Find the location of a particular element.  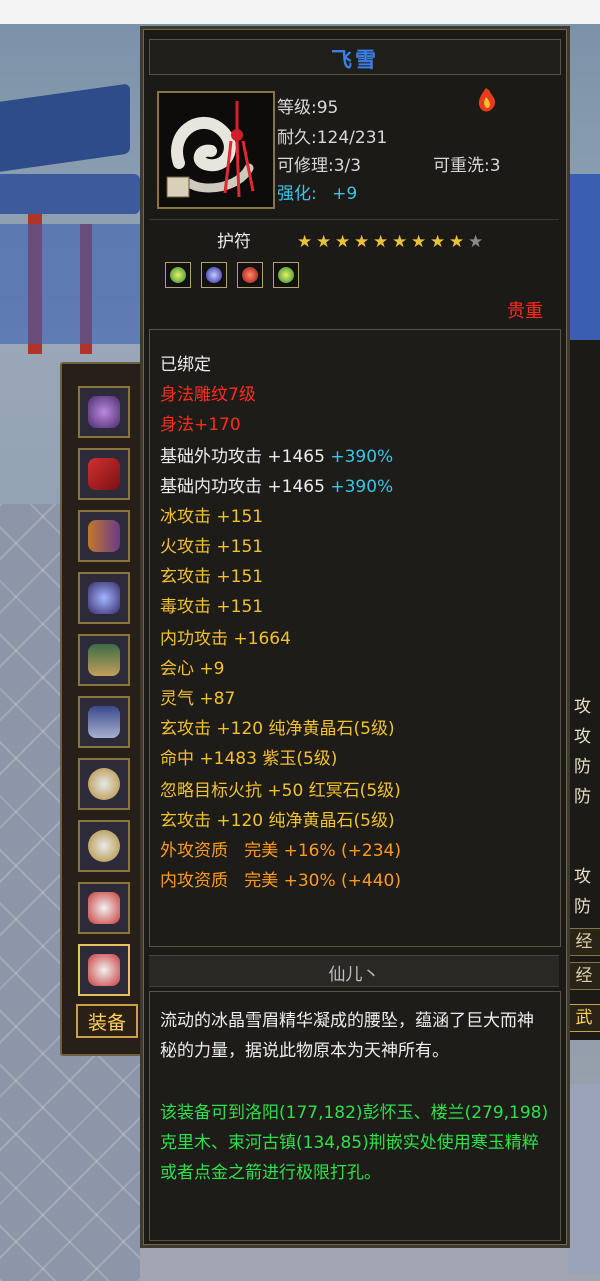

item-durability: 耐久:124/231 is located at coordinates (332, 138).